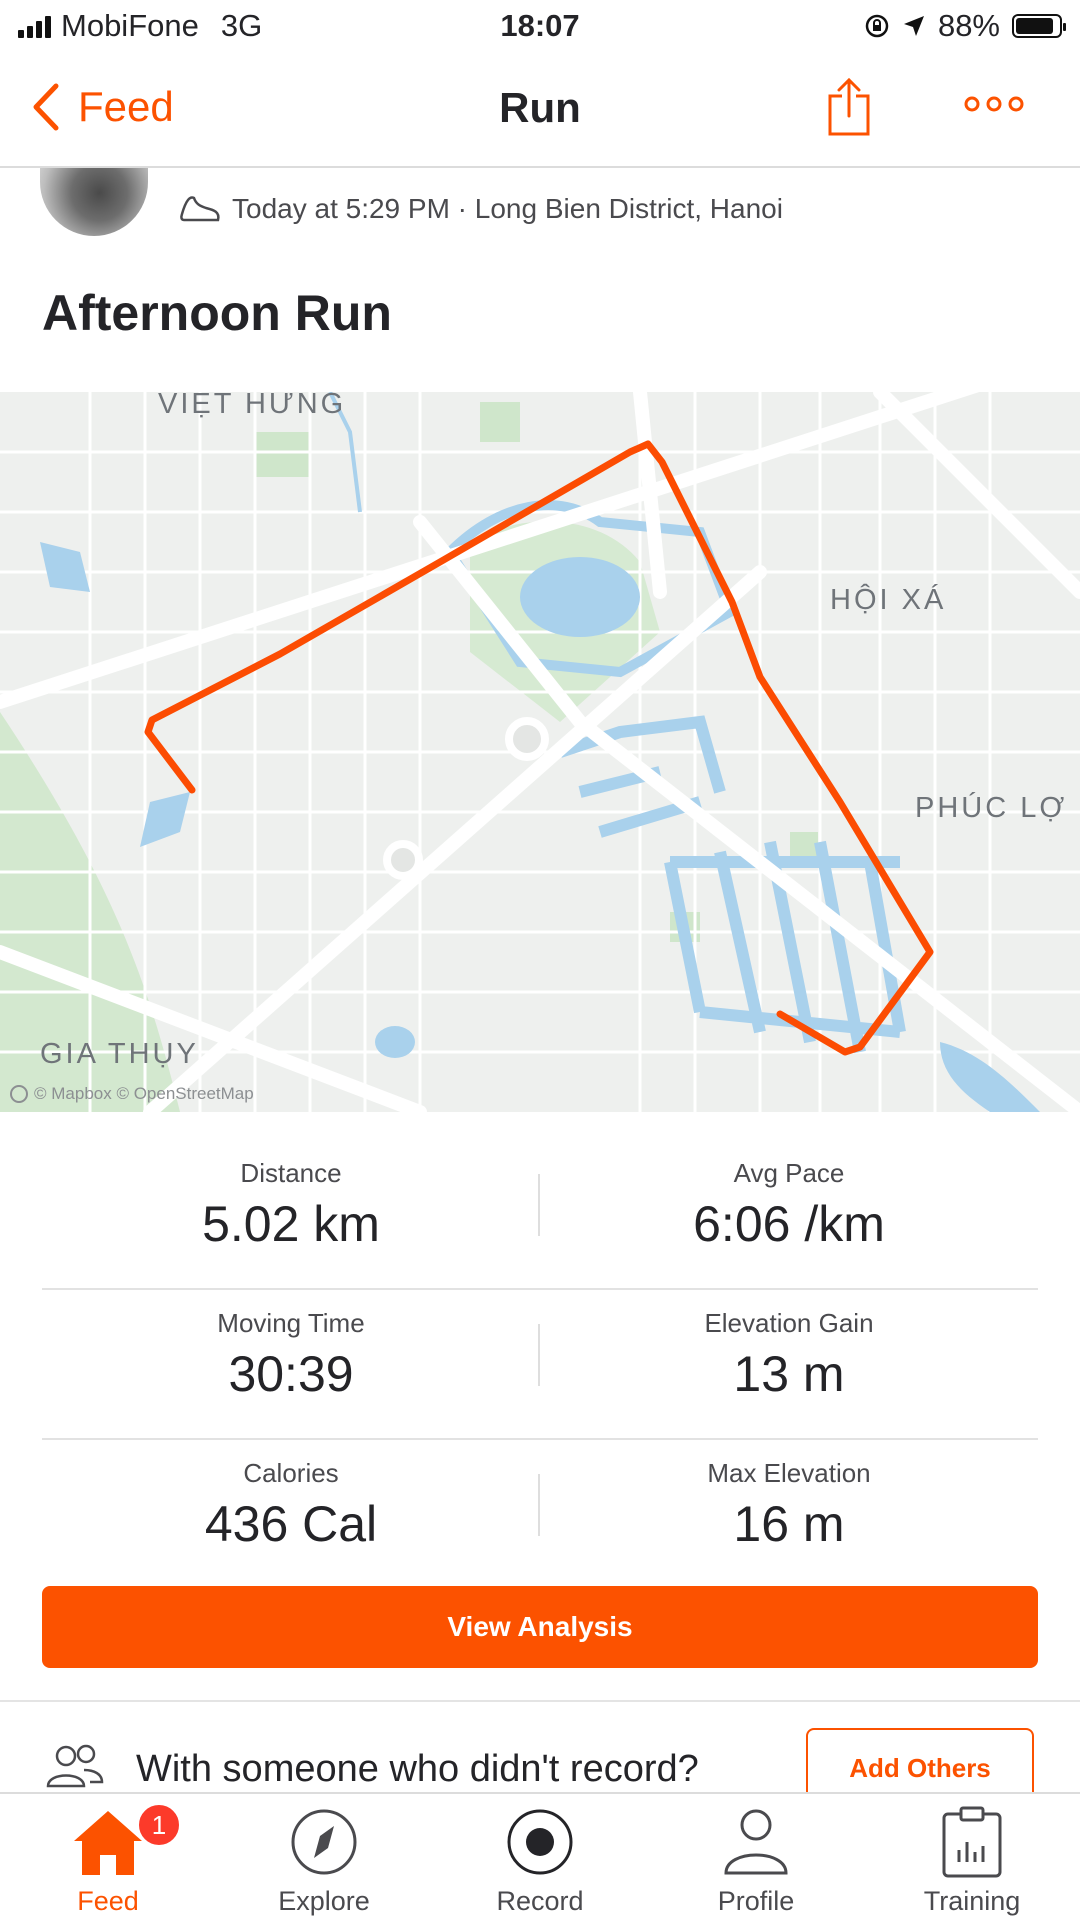  I want to click on stat-max-elevation: Max Elevation 16 m, so click(789, 1505).